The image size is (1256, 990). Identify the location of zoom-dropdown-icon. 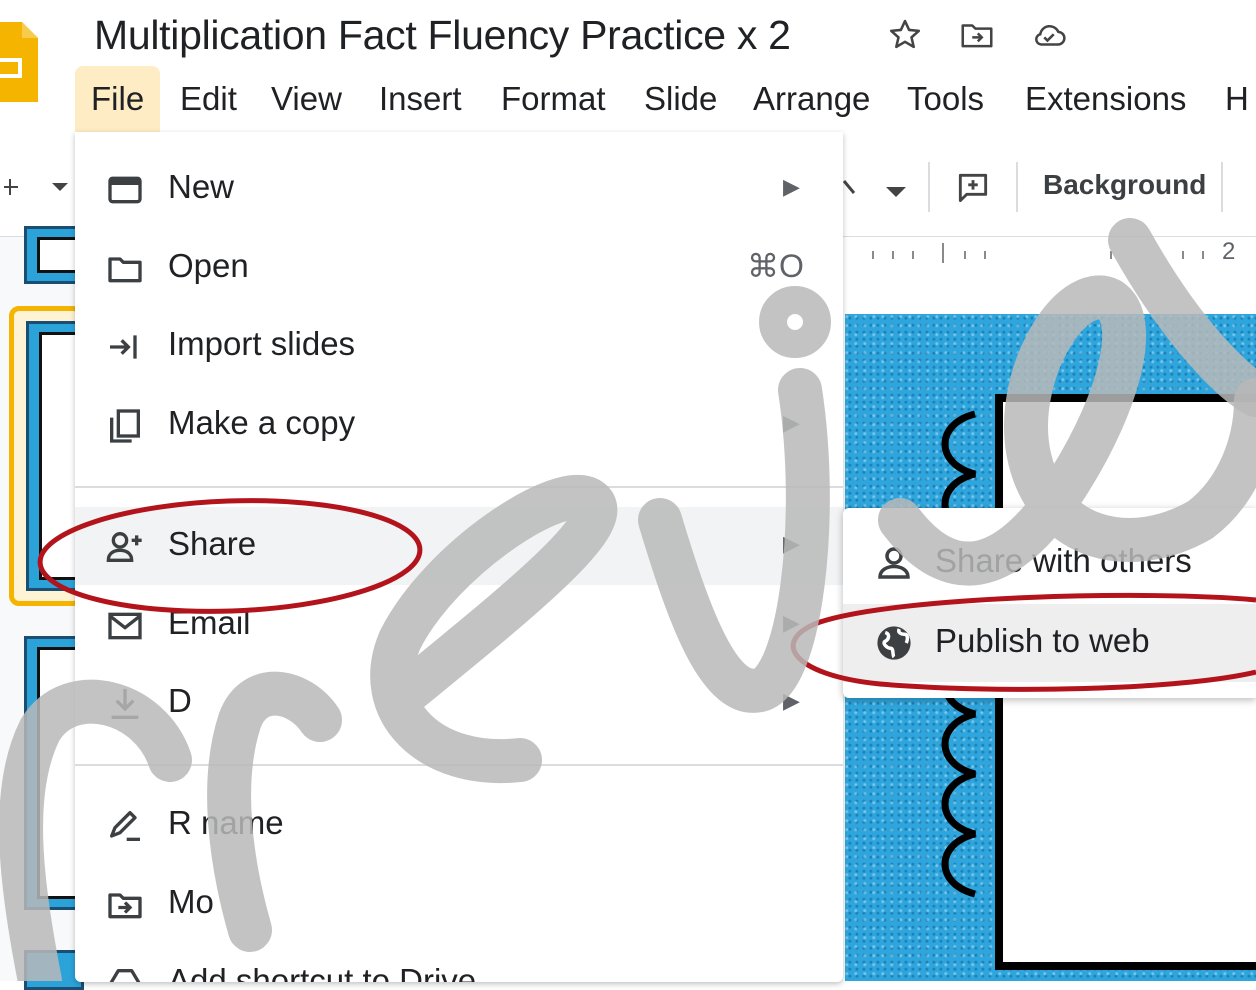
(40, 187).